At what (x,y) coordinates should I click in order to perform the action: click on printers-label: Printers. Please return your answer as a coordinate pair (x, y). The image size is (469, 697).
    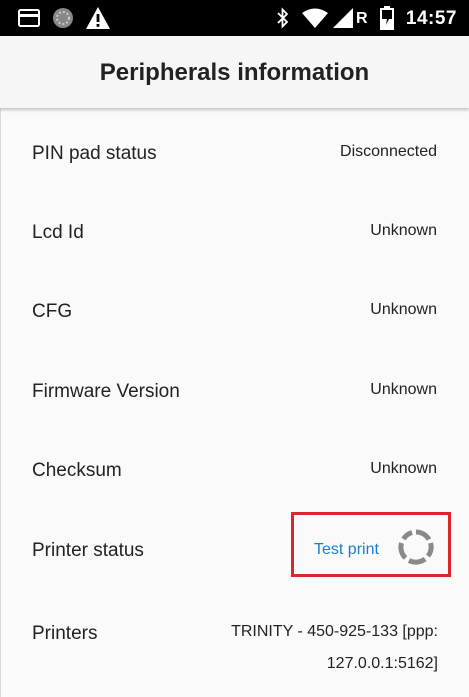
    Looking at the image, I should click on (65, 633).